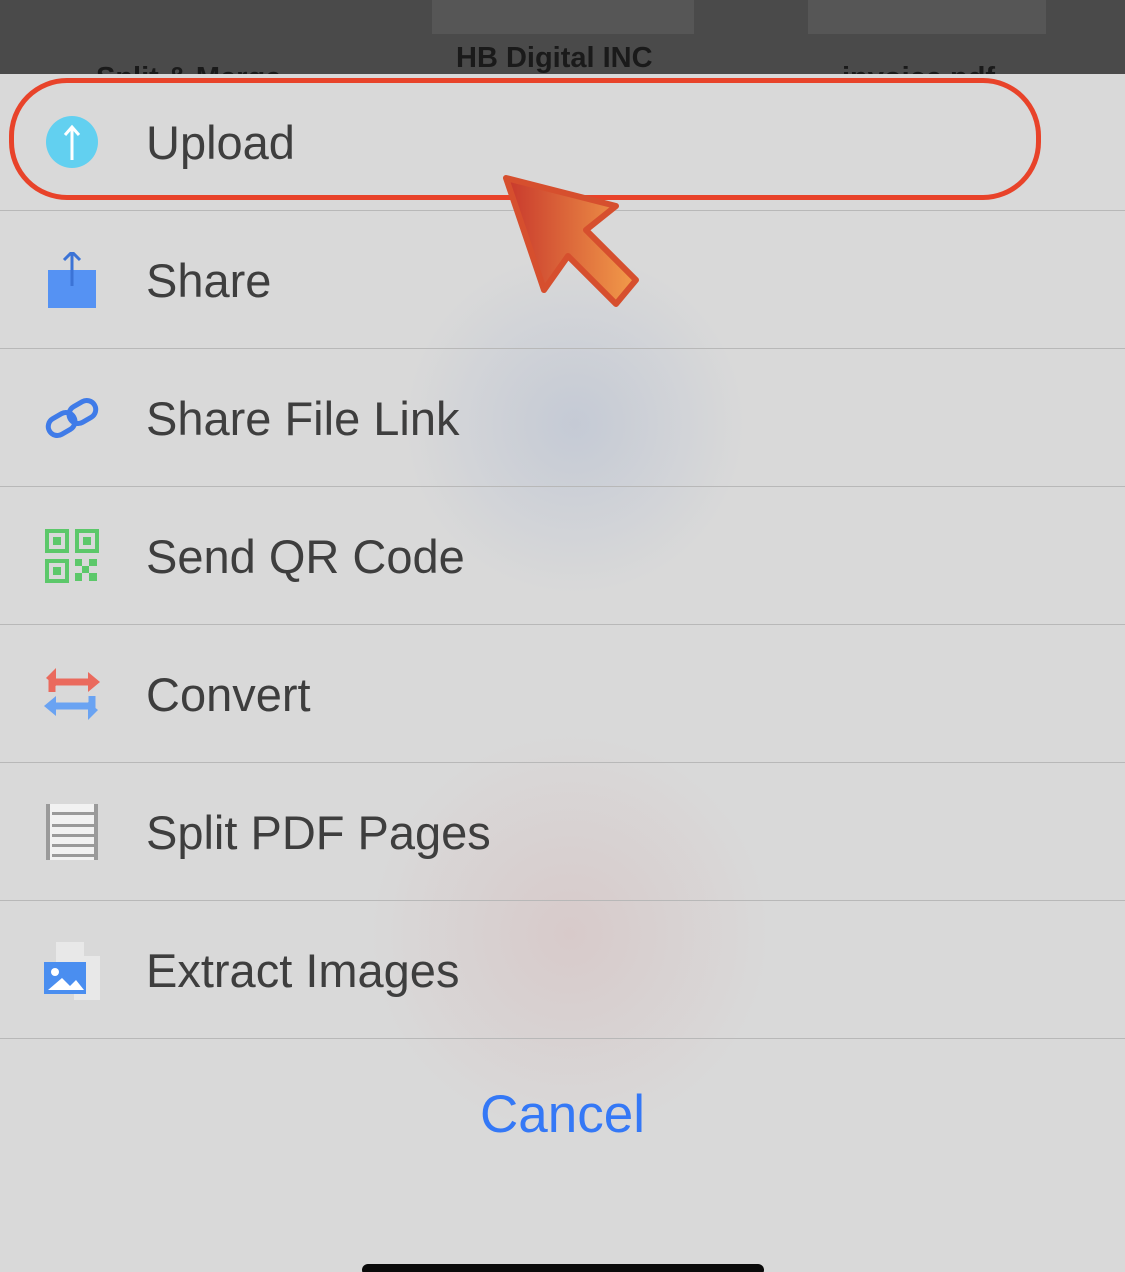 The width and height of the screenshot is (1125, 1272). What do you see at coordinates (72, 418) in the screenshot?
I see `link-icon` at bounding box center [72, 418].